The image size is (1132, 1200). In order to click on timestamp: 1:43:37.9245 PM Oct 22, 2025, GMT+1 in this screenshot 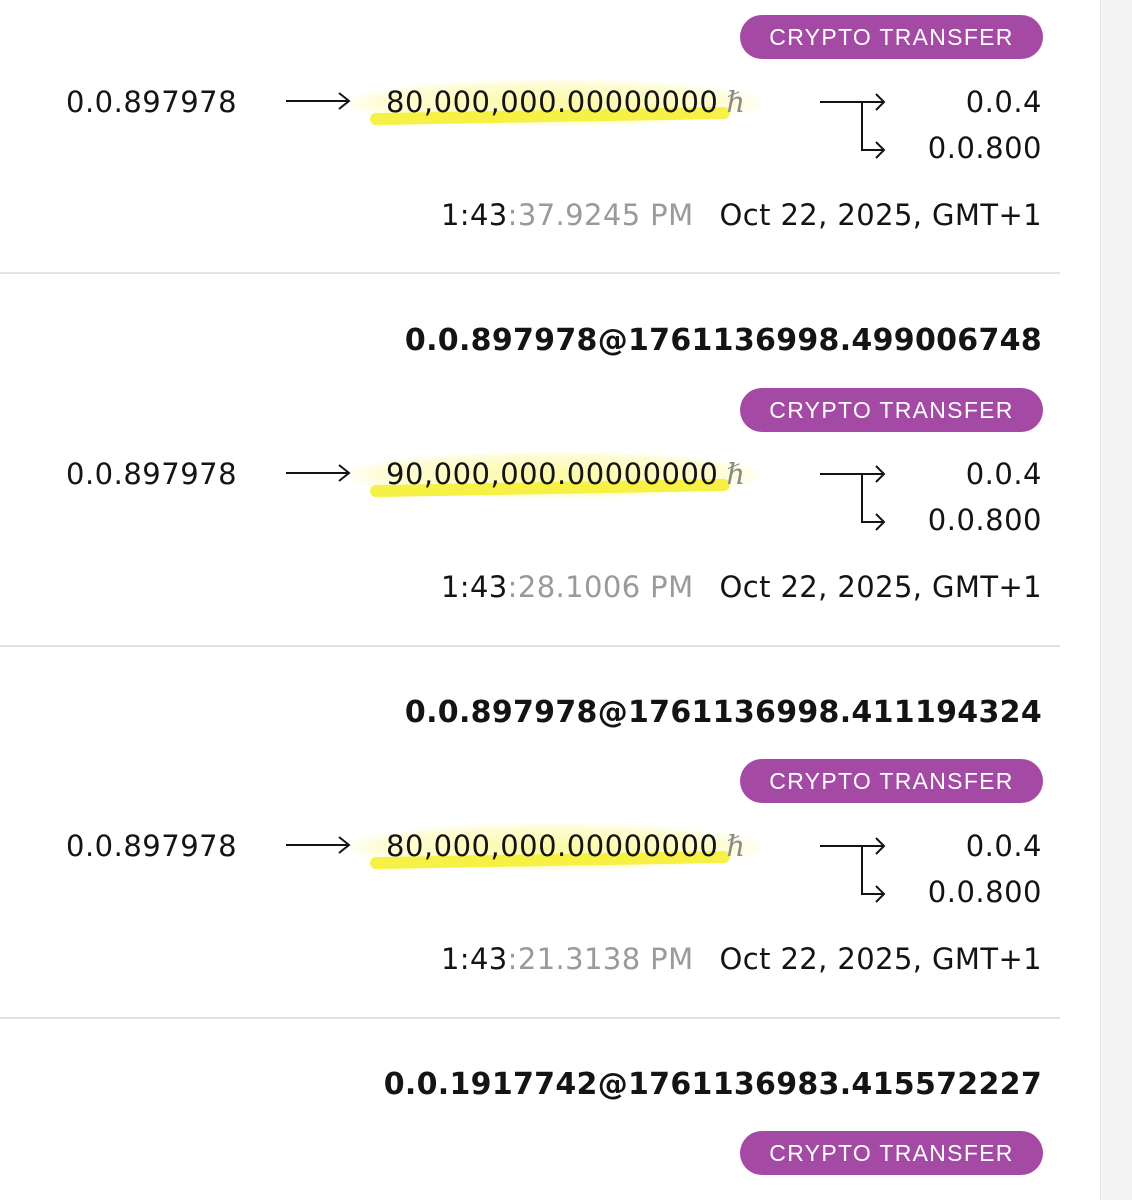, I will do `click(741, 215)`.